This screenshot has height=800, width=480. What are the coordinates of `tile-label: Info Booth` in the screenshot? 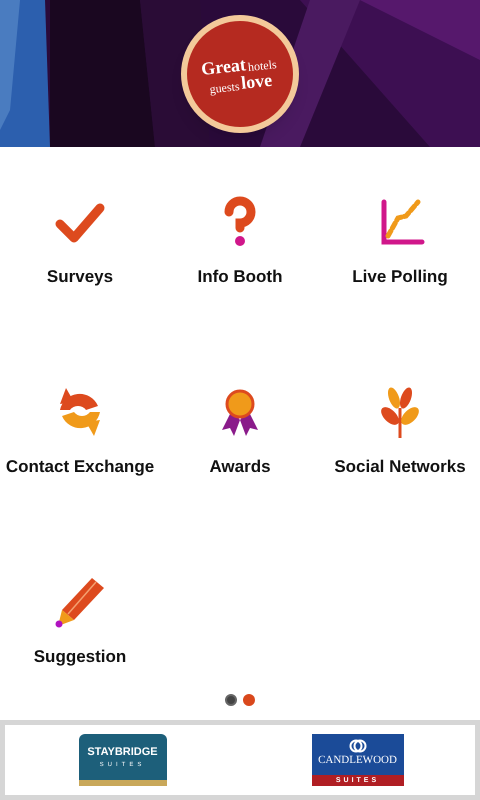 It's located at (240, 277).